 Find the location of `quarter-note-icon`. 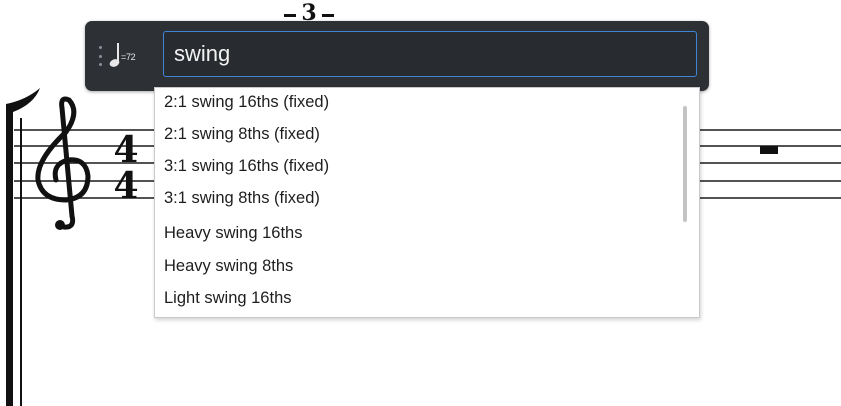

quarter-note-icon is located at coordinates (114, 55).